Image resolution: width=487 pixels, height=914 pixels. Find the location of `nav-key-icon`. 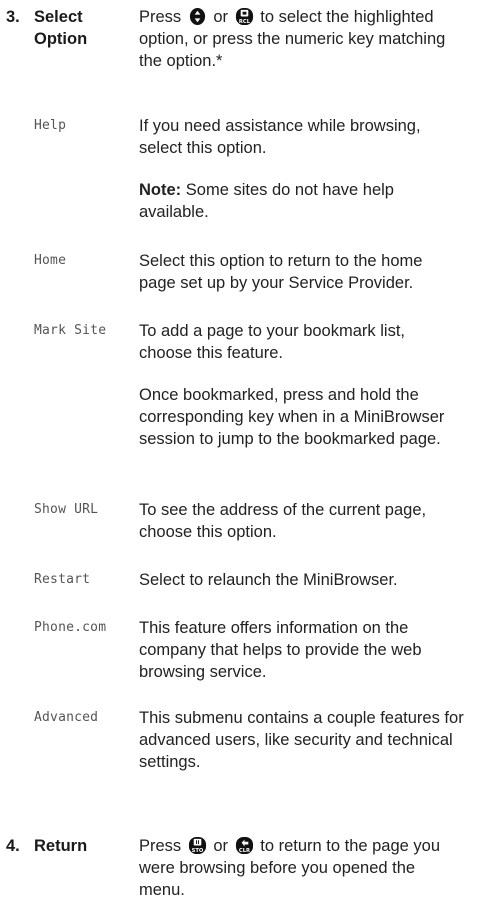

nav-key-icon is located at coordinates (197, 16).